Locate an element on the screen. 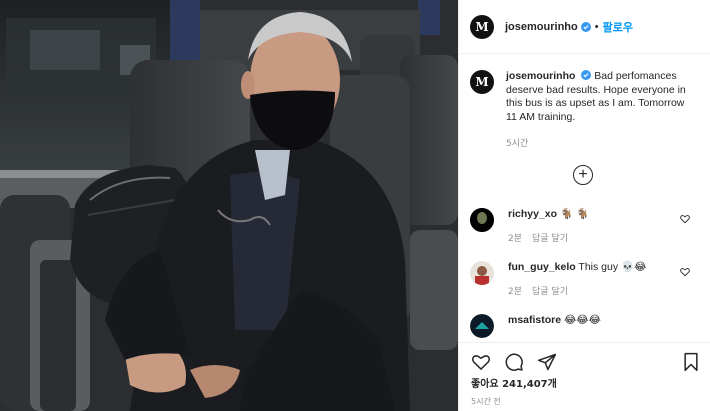 The image size is (710, 411). caption-avatar: M is located at coordinates (482, 82).